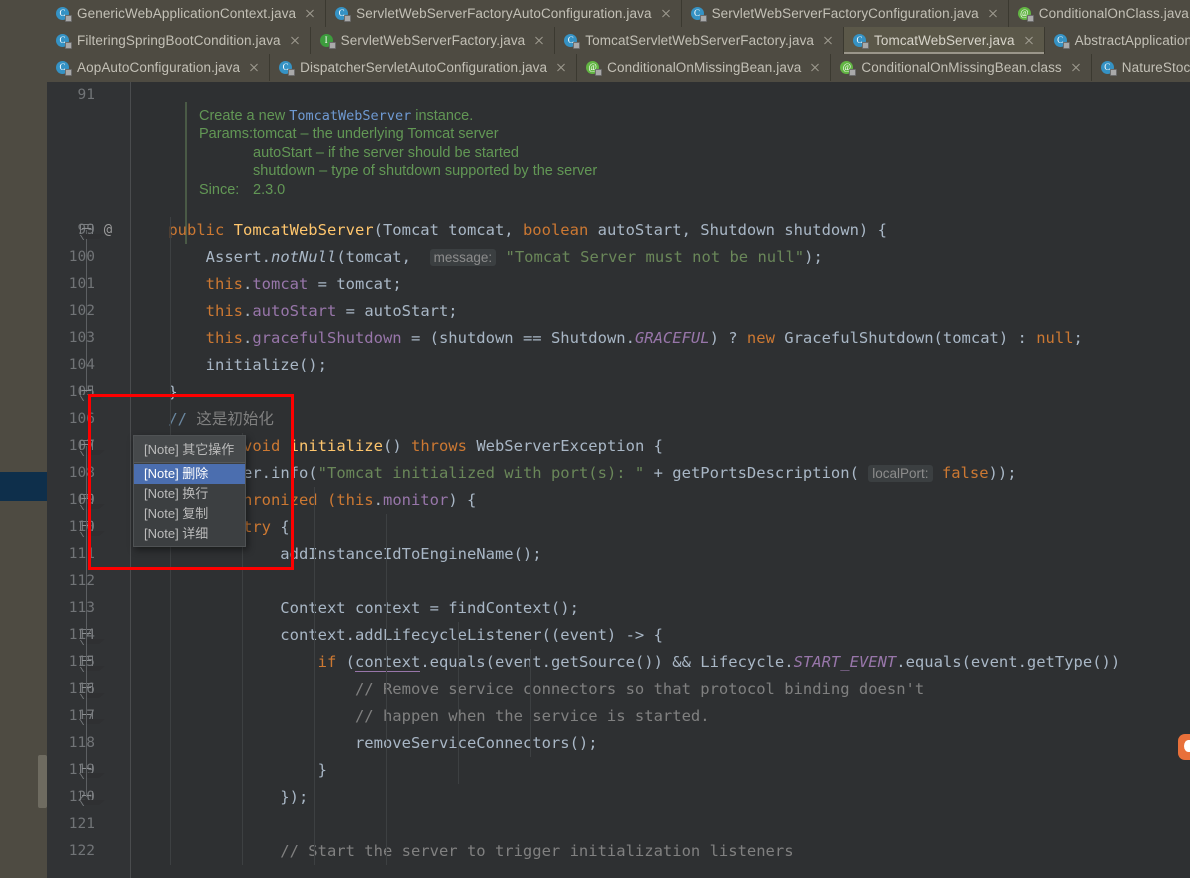 This screenshot has width=1190, height=878. Describe the element at coordinates (201, 230) in the screenshot. I see `code-token: public` at that location.